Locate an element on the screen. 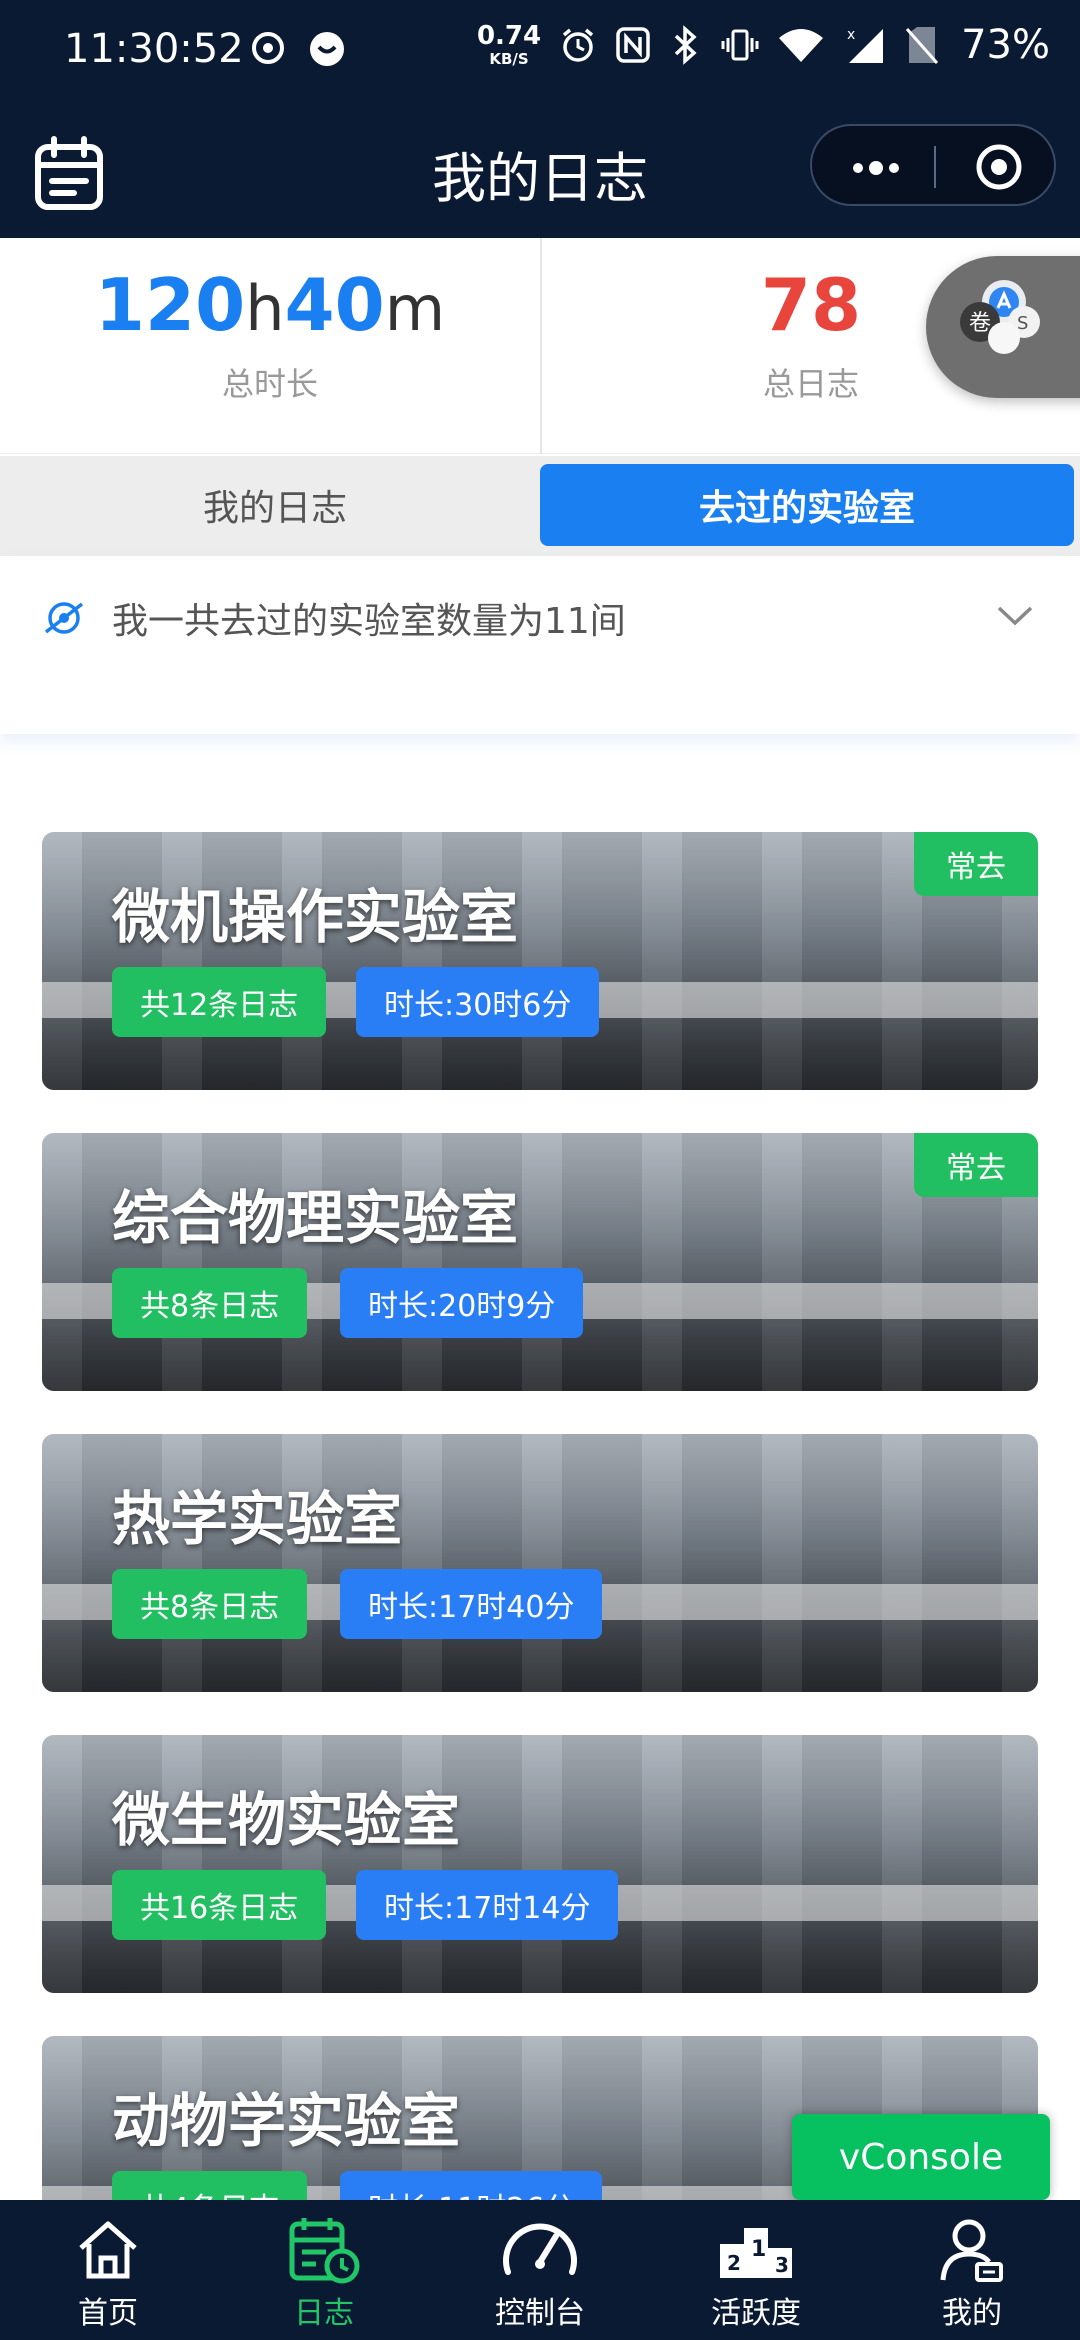 The image size is (1080, 2340). total-duration-value: 120h40m is located at coordinates (270, 305).